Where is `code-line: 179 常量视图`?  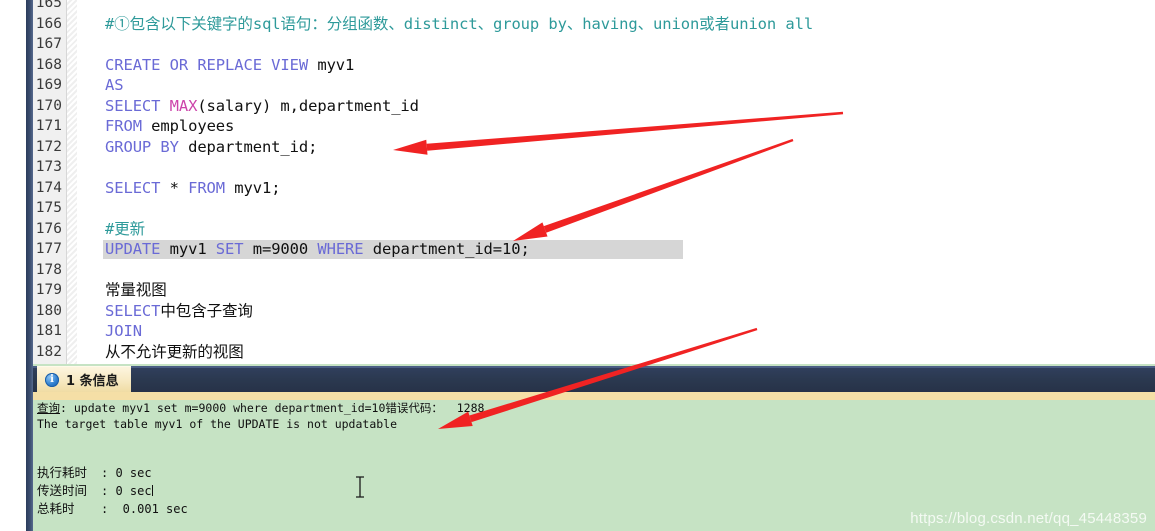 code-line: 179 常量视图 is located at coordinates (594, 290).